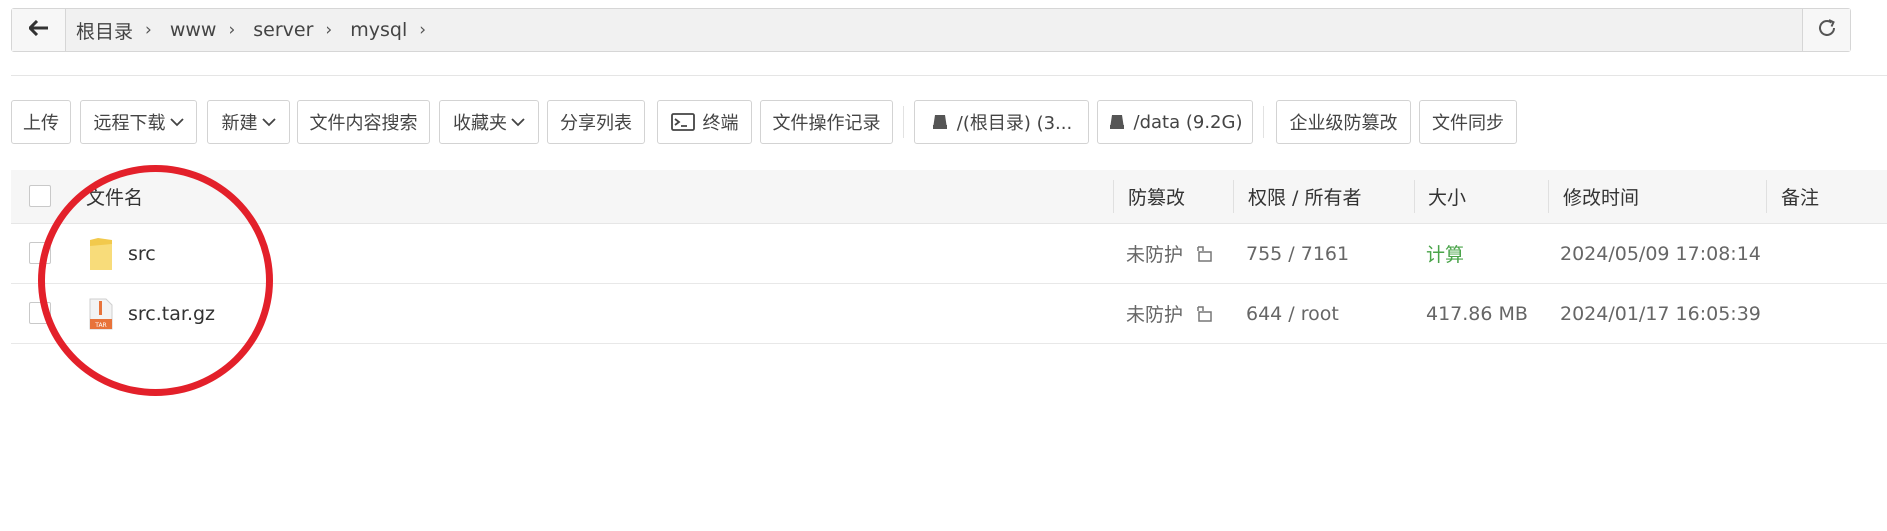 The image size is (1887, 531). I want to click on breadcrumb-item-server: server, so click(283, 30).